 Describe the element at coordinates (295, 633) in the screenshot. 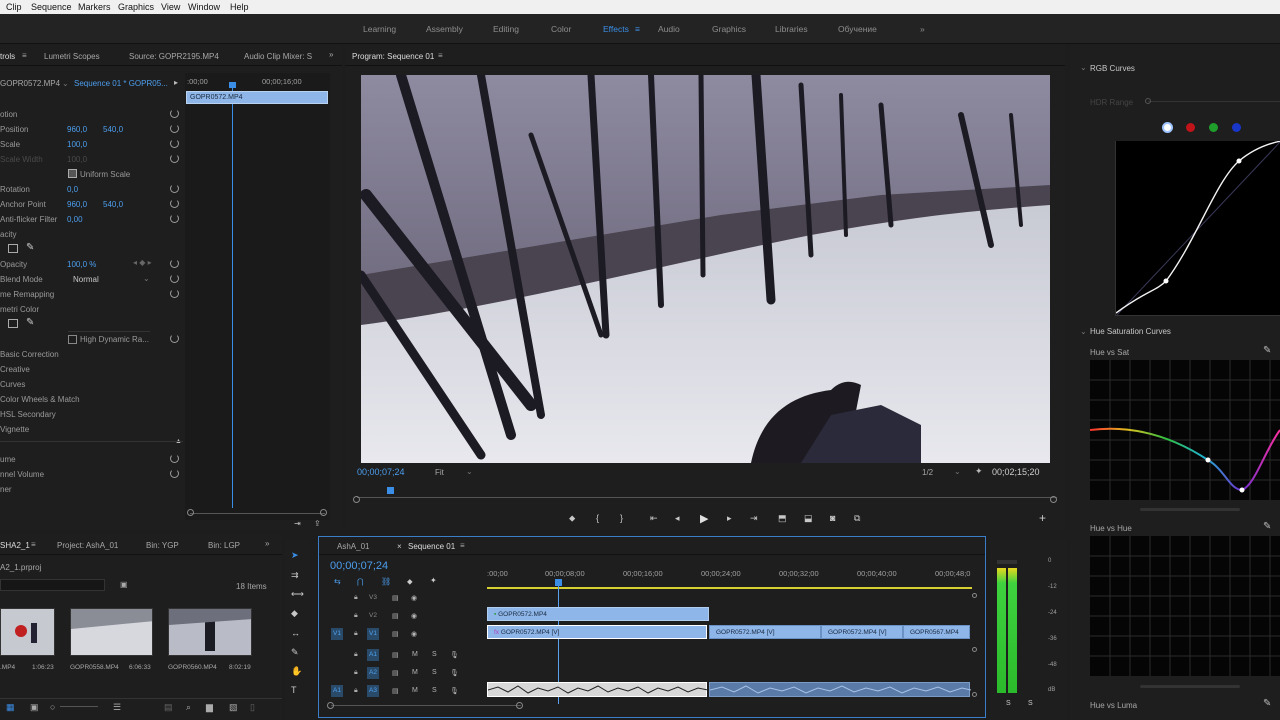

I see `slip-tool-icon: ↔` at that location.